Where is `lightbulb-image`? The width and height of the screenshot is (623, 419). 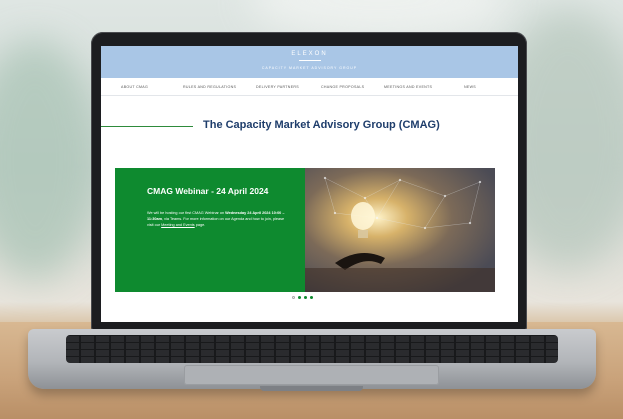 lightbulb-image is located at coordinates (400, 230).